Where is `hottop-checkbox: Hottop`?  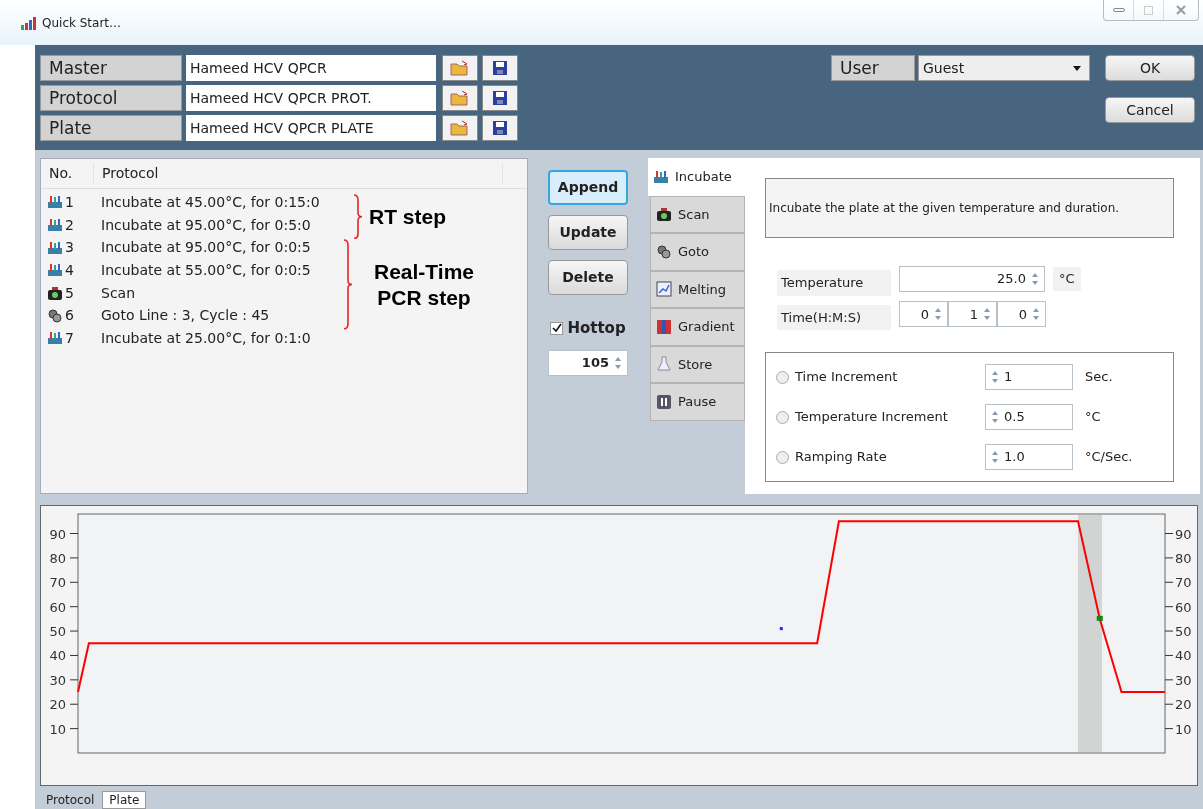
hottop-checkbox: Hottop is located at coordinates (588, 328).